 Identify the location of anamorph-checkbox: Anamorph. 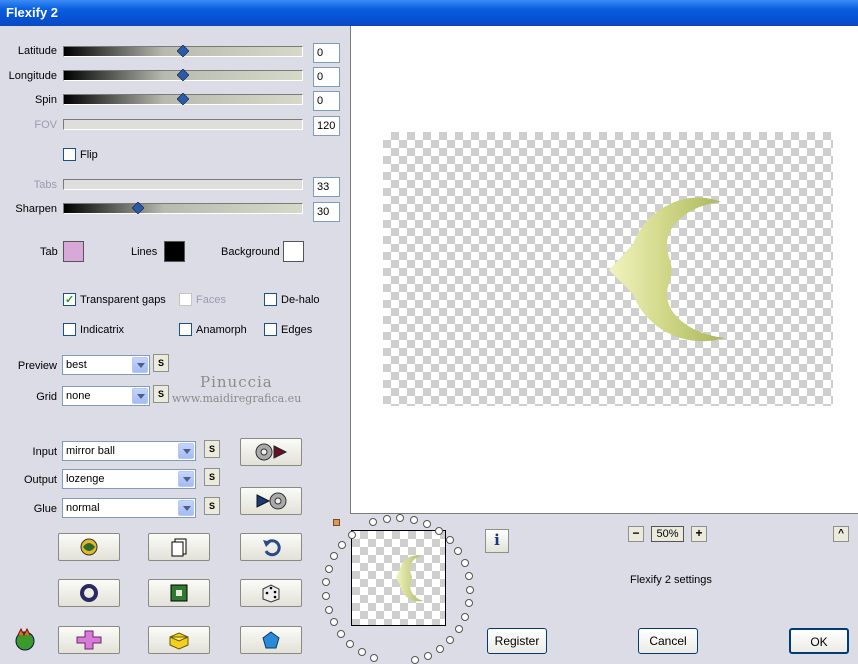
(213, 329).